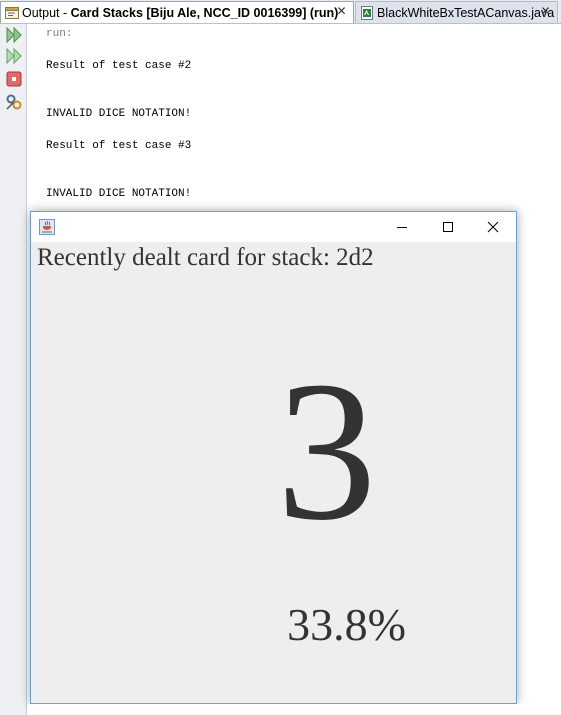 This screenshot has height=715, width=561. What do you see at coordinates (273, 227) in the screenshot?
I see `window-title-bar` at bounding box center [273, 227].